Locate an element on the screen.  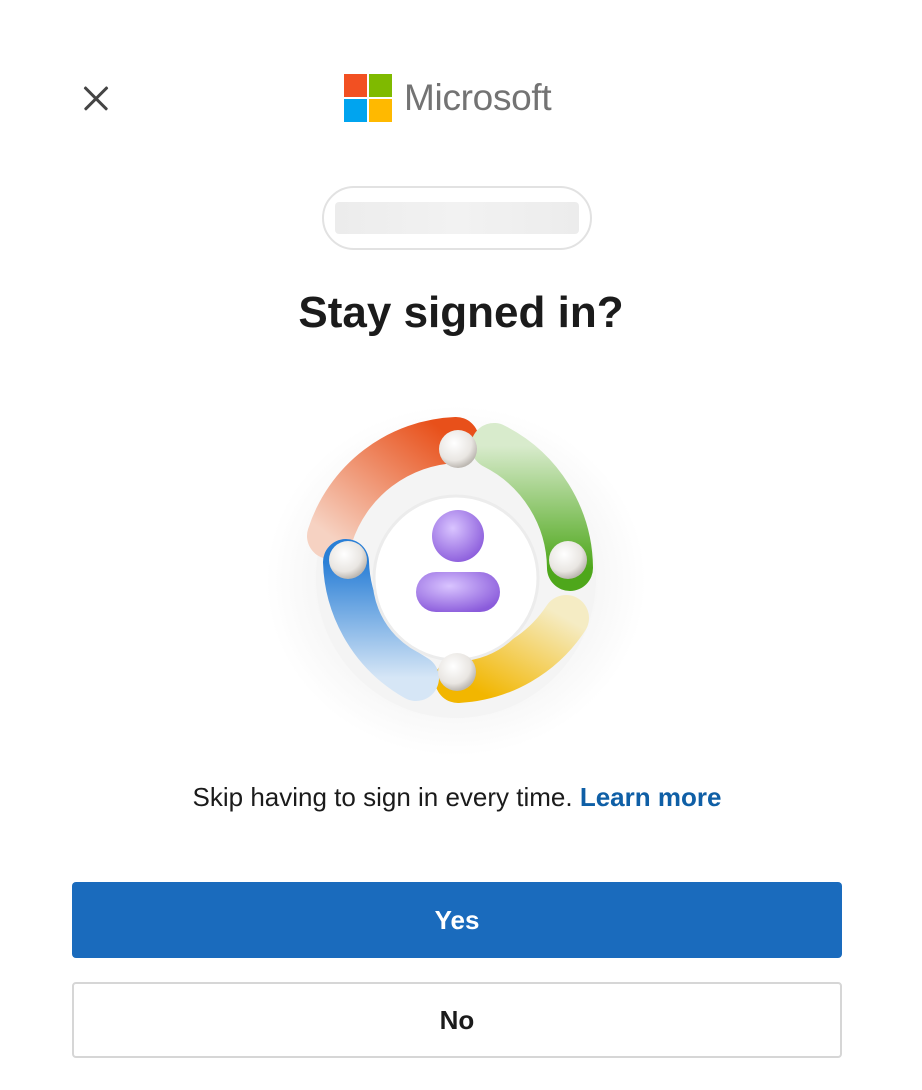
brand-name: Microsoft is located at coordinates (478, 97).